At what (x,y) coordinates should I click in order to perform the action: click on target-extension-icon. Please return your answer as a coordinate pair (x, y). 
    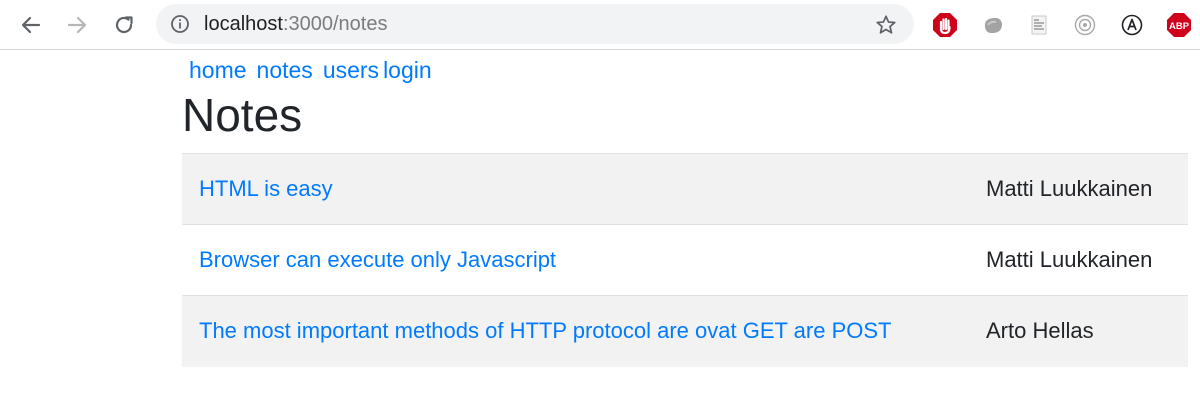
    Looking at the image, I should click on (1085, 25).